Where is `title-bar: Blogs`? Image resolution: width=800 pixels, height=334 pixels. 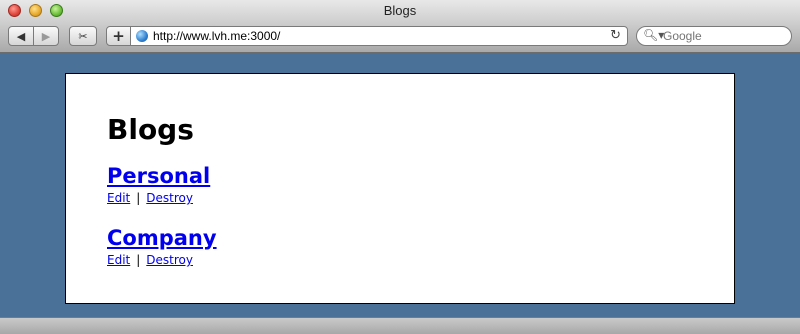 title-bar: Blogs is located at coordinates (400, 11).